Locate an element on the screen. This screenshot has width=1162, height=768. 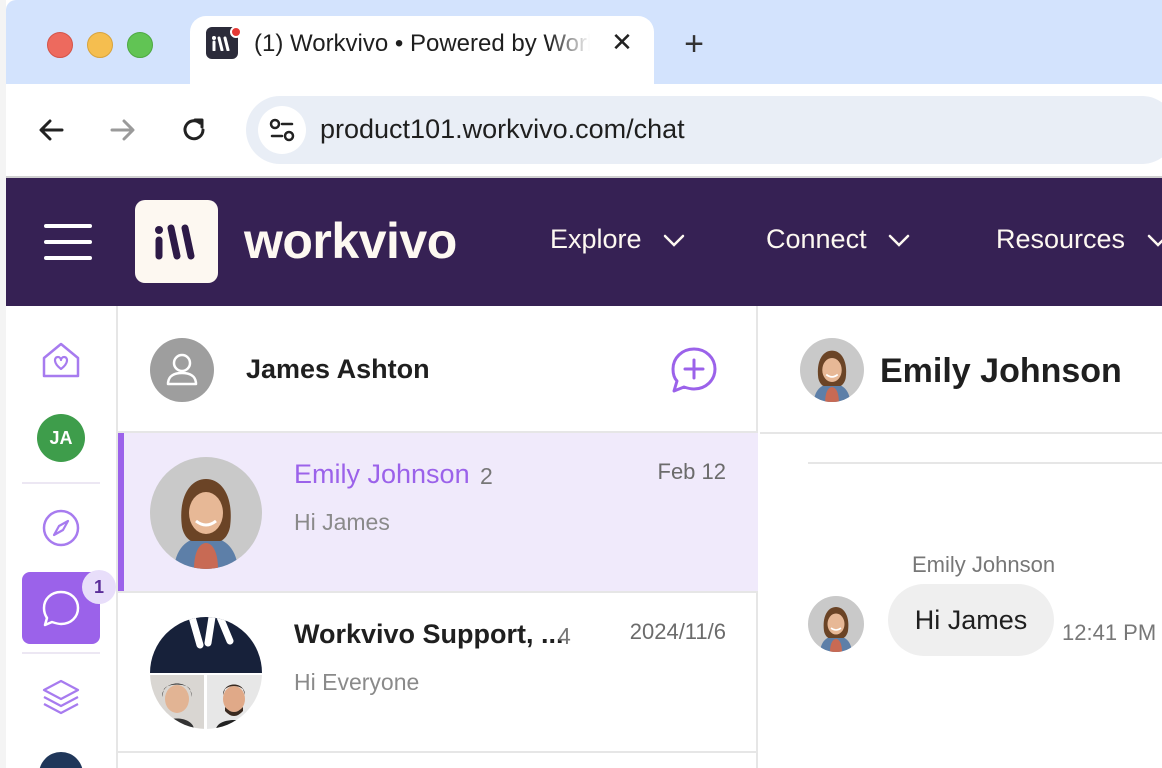
forward-arrow-icon is located at coordinates (122, 130).